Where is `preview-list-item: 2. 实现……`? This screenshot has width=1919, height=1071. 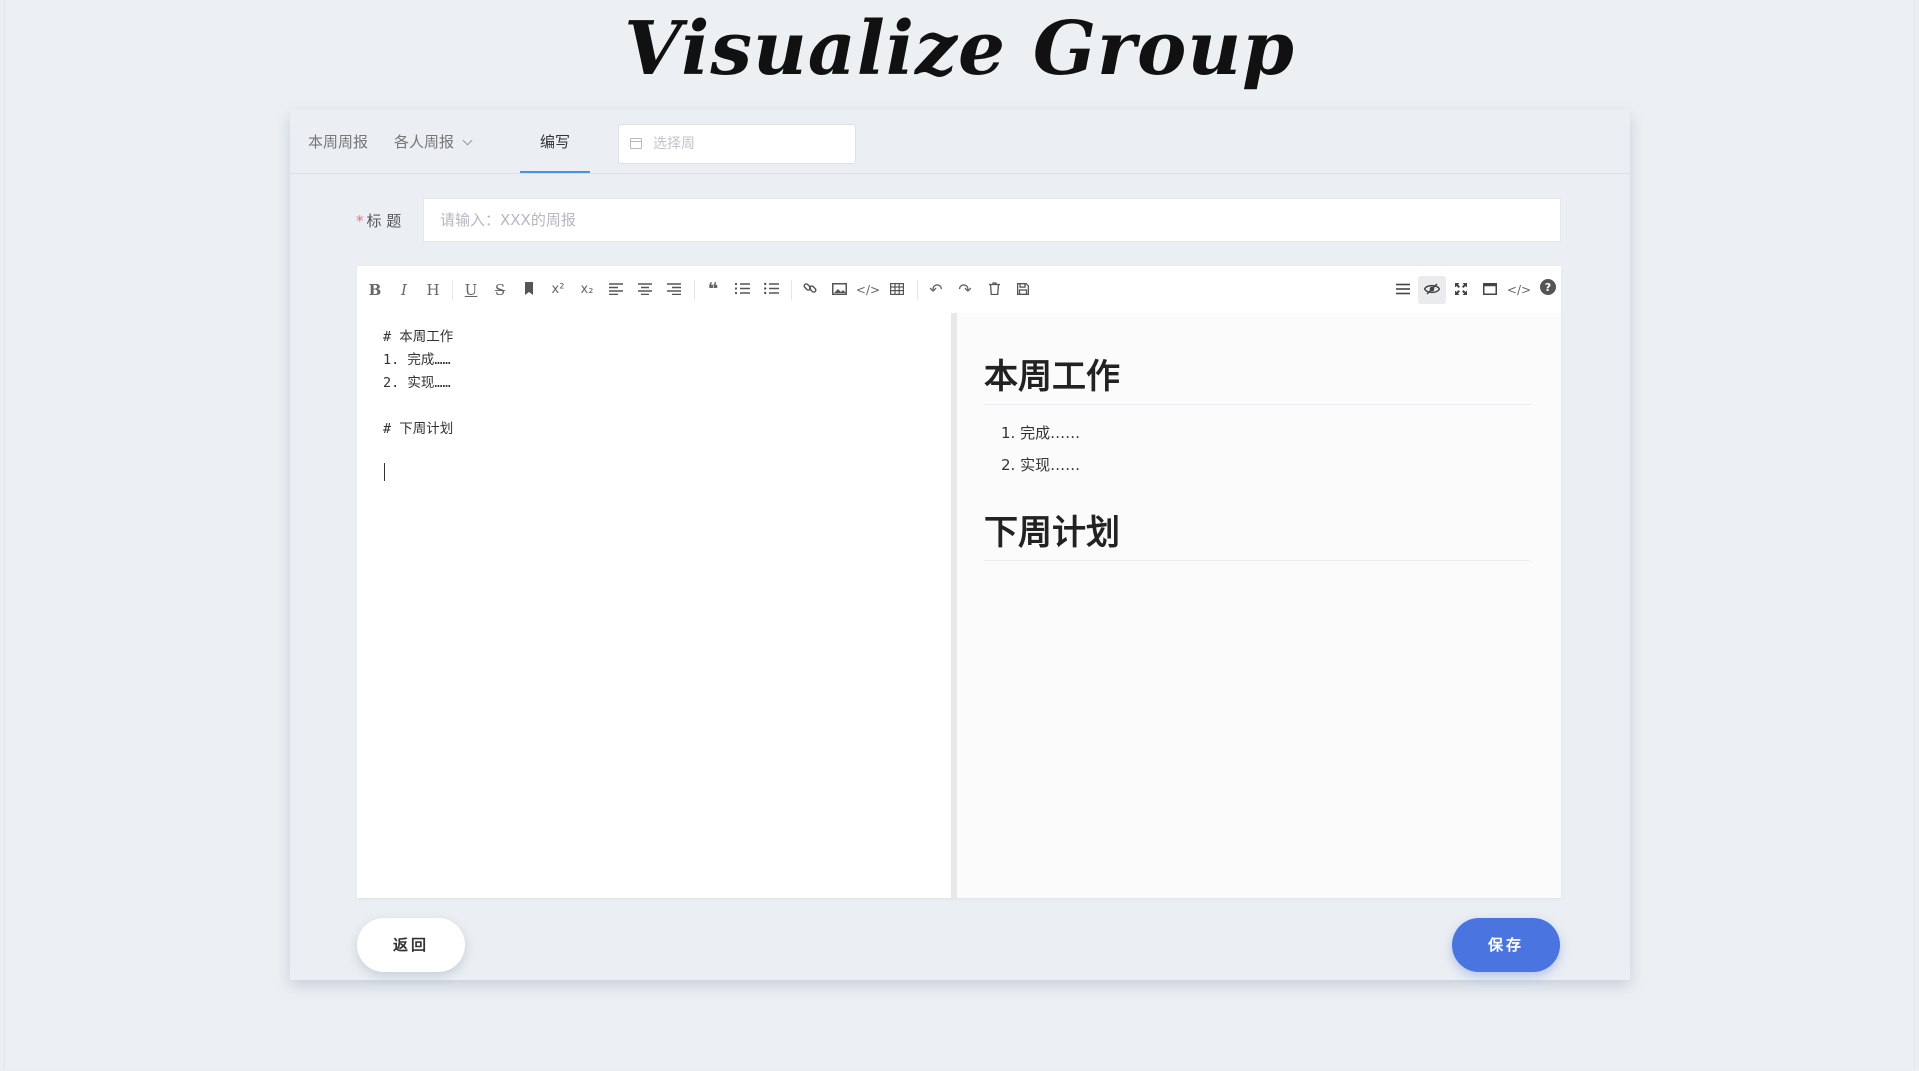 preview-list-item: 2. 实现…… is located at coordinates (1041, 465).